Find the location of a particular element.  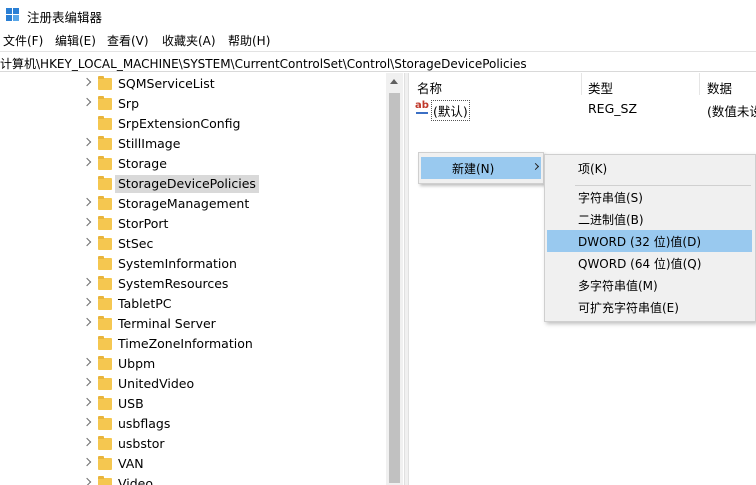

window-title: 注册表编辑器 is located at coordinates (65, 17).